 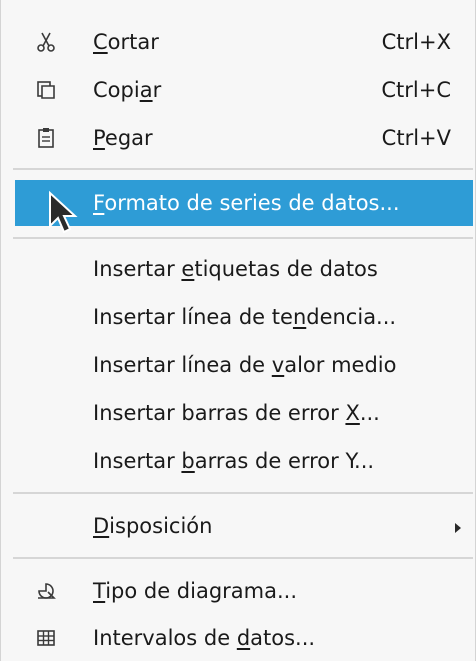 I want to click on shortcut-label: Ctrl+X, so click(x=416, y=42).